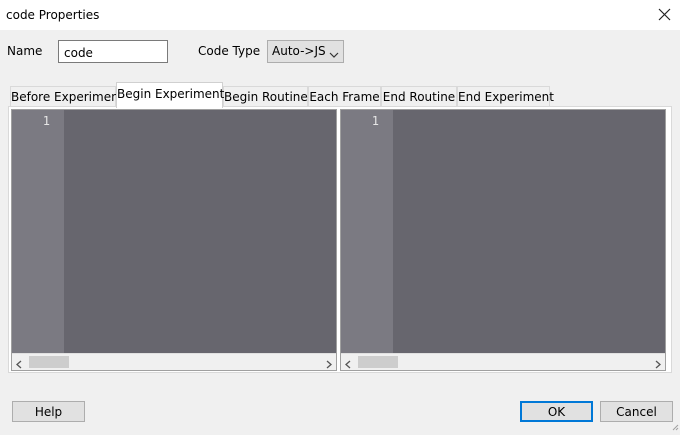 Image resolution: width=680 pixels, height=435 pixels. I want to click on tab-end-experiment: End Experiment, so click(505, 96).